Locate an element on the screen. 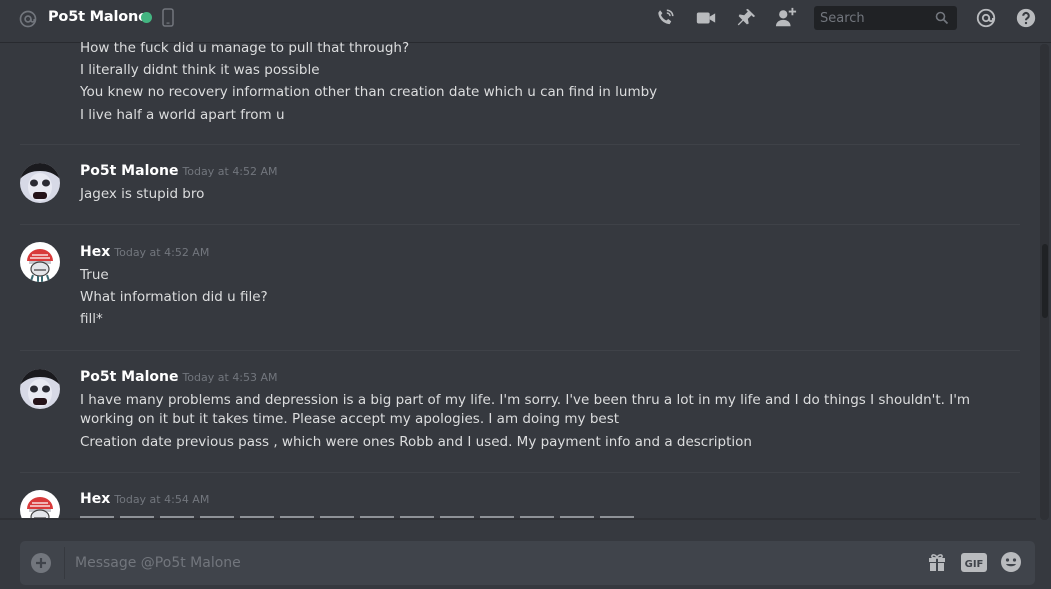 The width and height of the screenshot is (1051, 589). message-input is located at coordinates (485, 563).